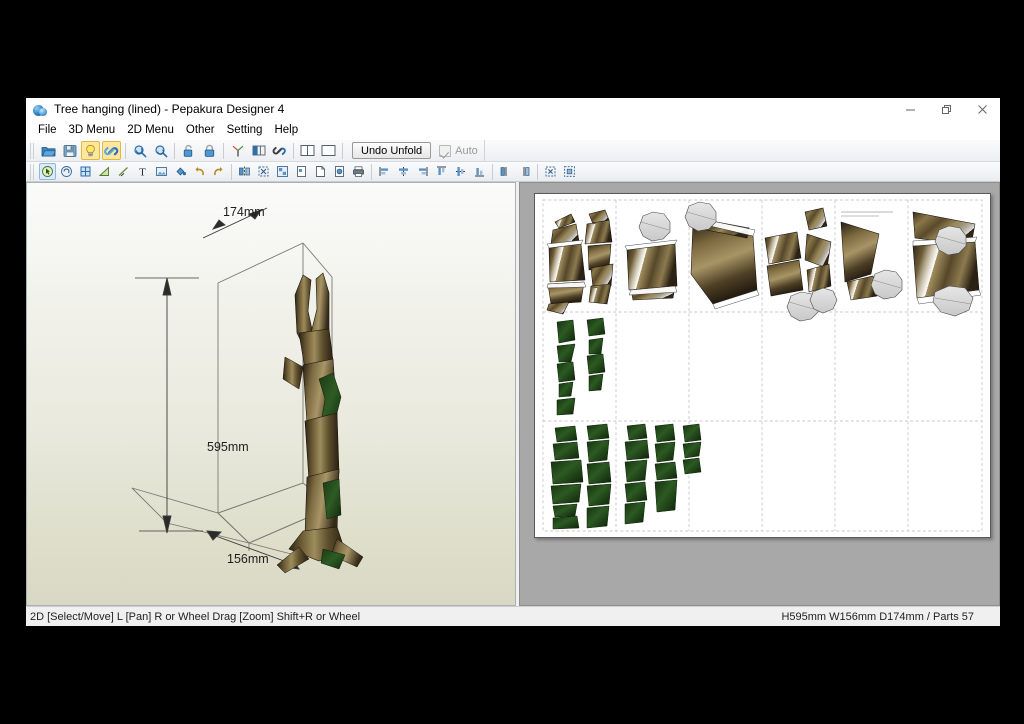 This screenshot has width=1024, height=724. What do you see at coordinates (245, 130) in the screenshot?
I see `menu-item-setting: Setting` at bounding box center [245, 130].